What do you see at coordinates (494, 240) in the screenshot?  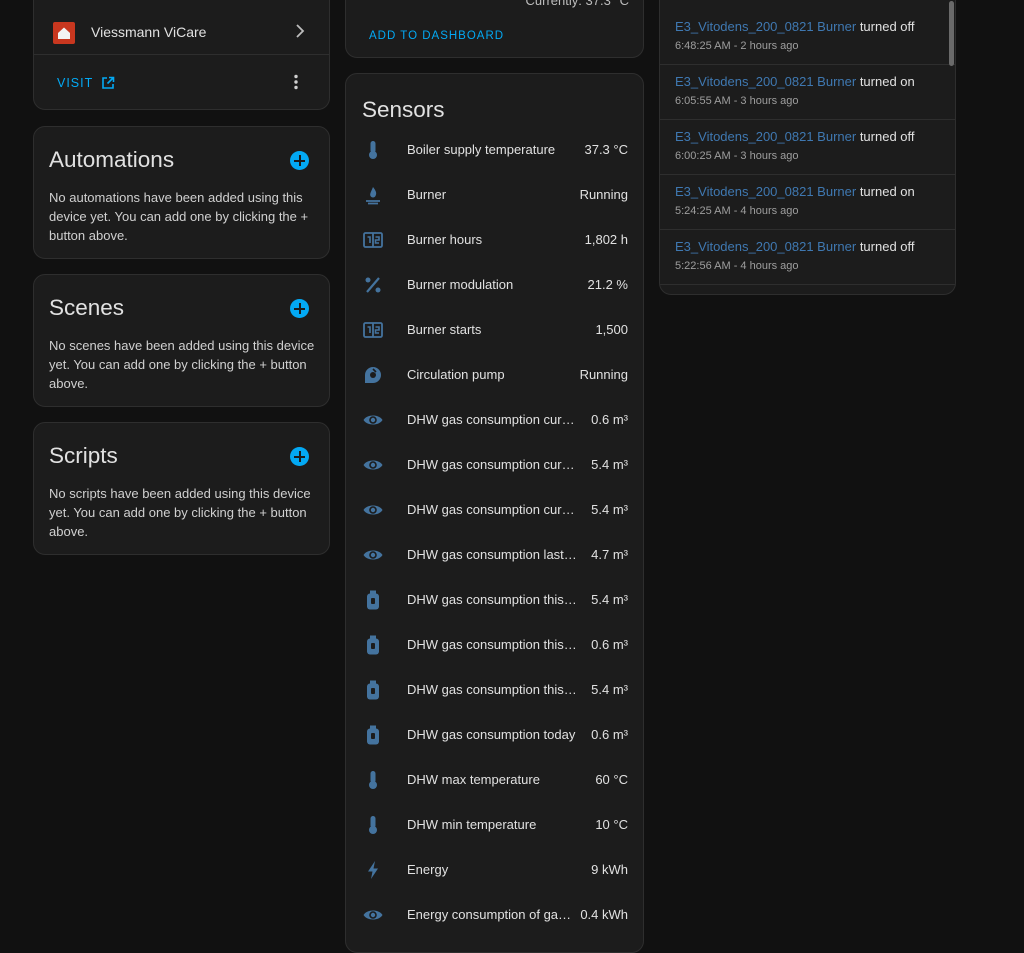 I see `sensor-row: Burner hours 1,802 h` at bounding box center [494, 240].